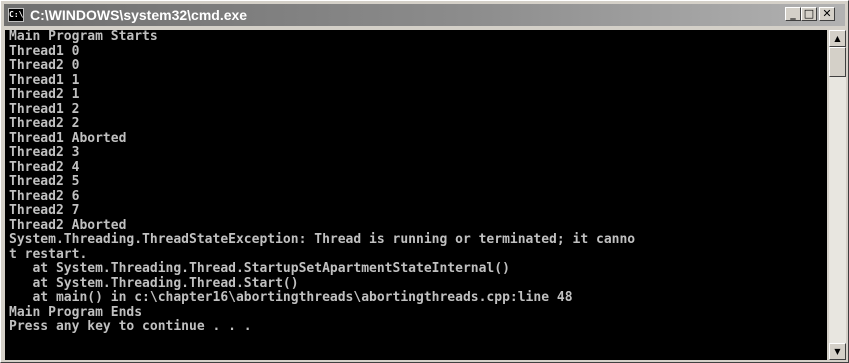 This screenshot has width=849, height=363. What do you see at coordinates (827, 14) in the screenshot?
I see `close-button: ✕` at bounding box center [827, 14].